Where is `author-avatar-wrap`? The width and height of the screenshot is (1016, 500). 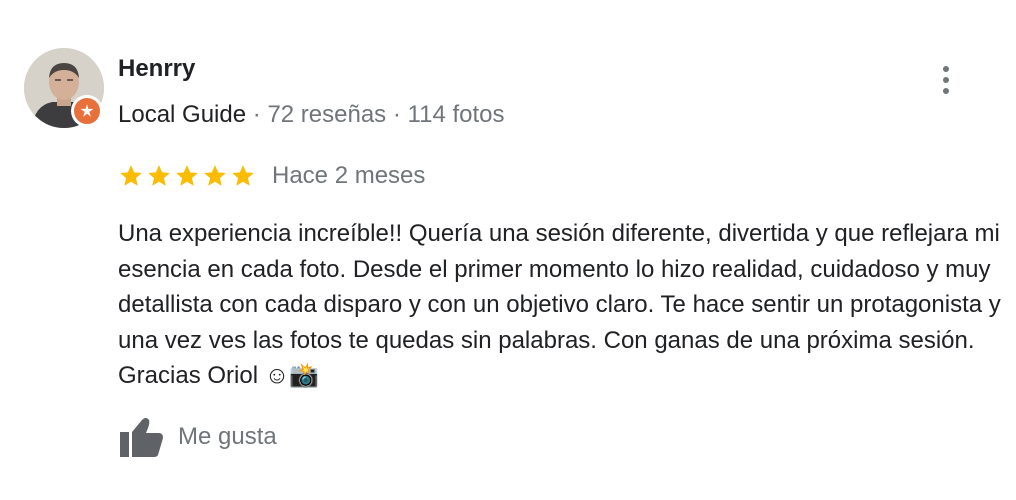
author-avatar-wrap is located at coordinates (64, 88).